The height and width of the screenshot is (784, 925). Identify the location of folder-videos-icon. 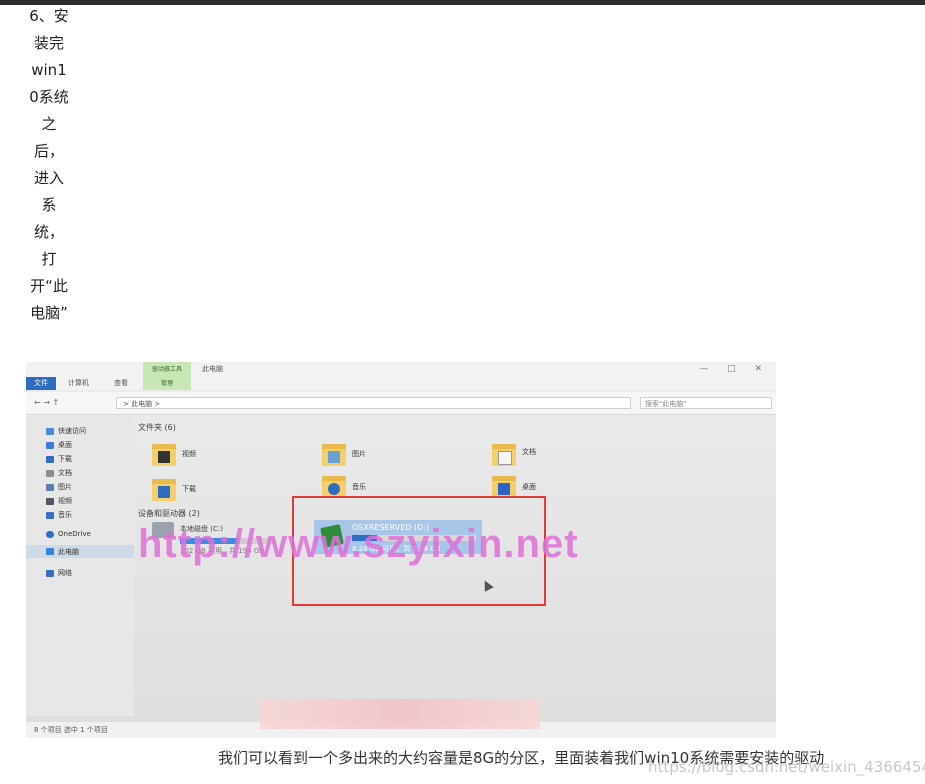
(164, 454).